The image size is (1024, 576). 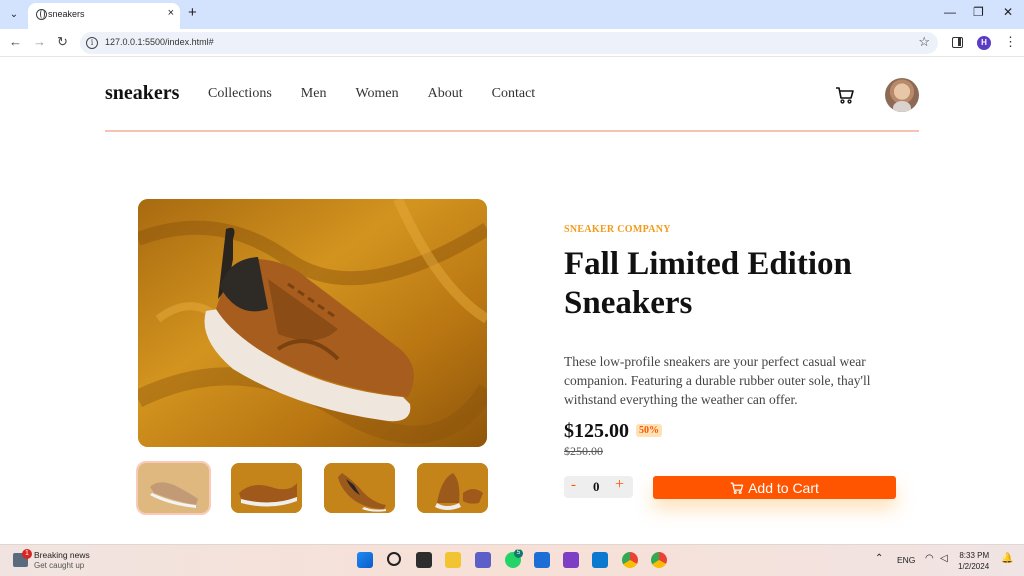 What do you see at coordinates (708, 283) in the screenshot?
I see `product-title: Fall Limited Edition Sneakers` at bounding box center [708, 283].